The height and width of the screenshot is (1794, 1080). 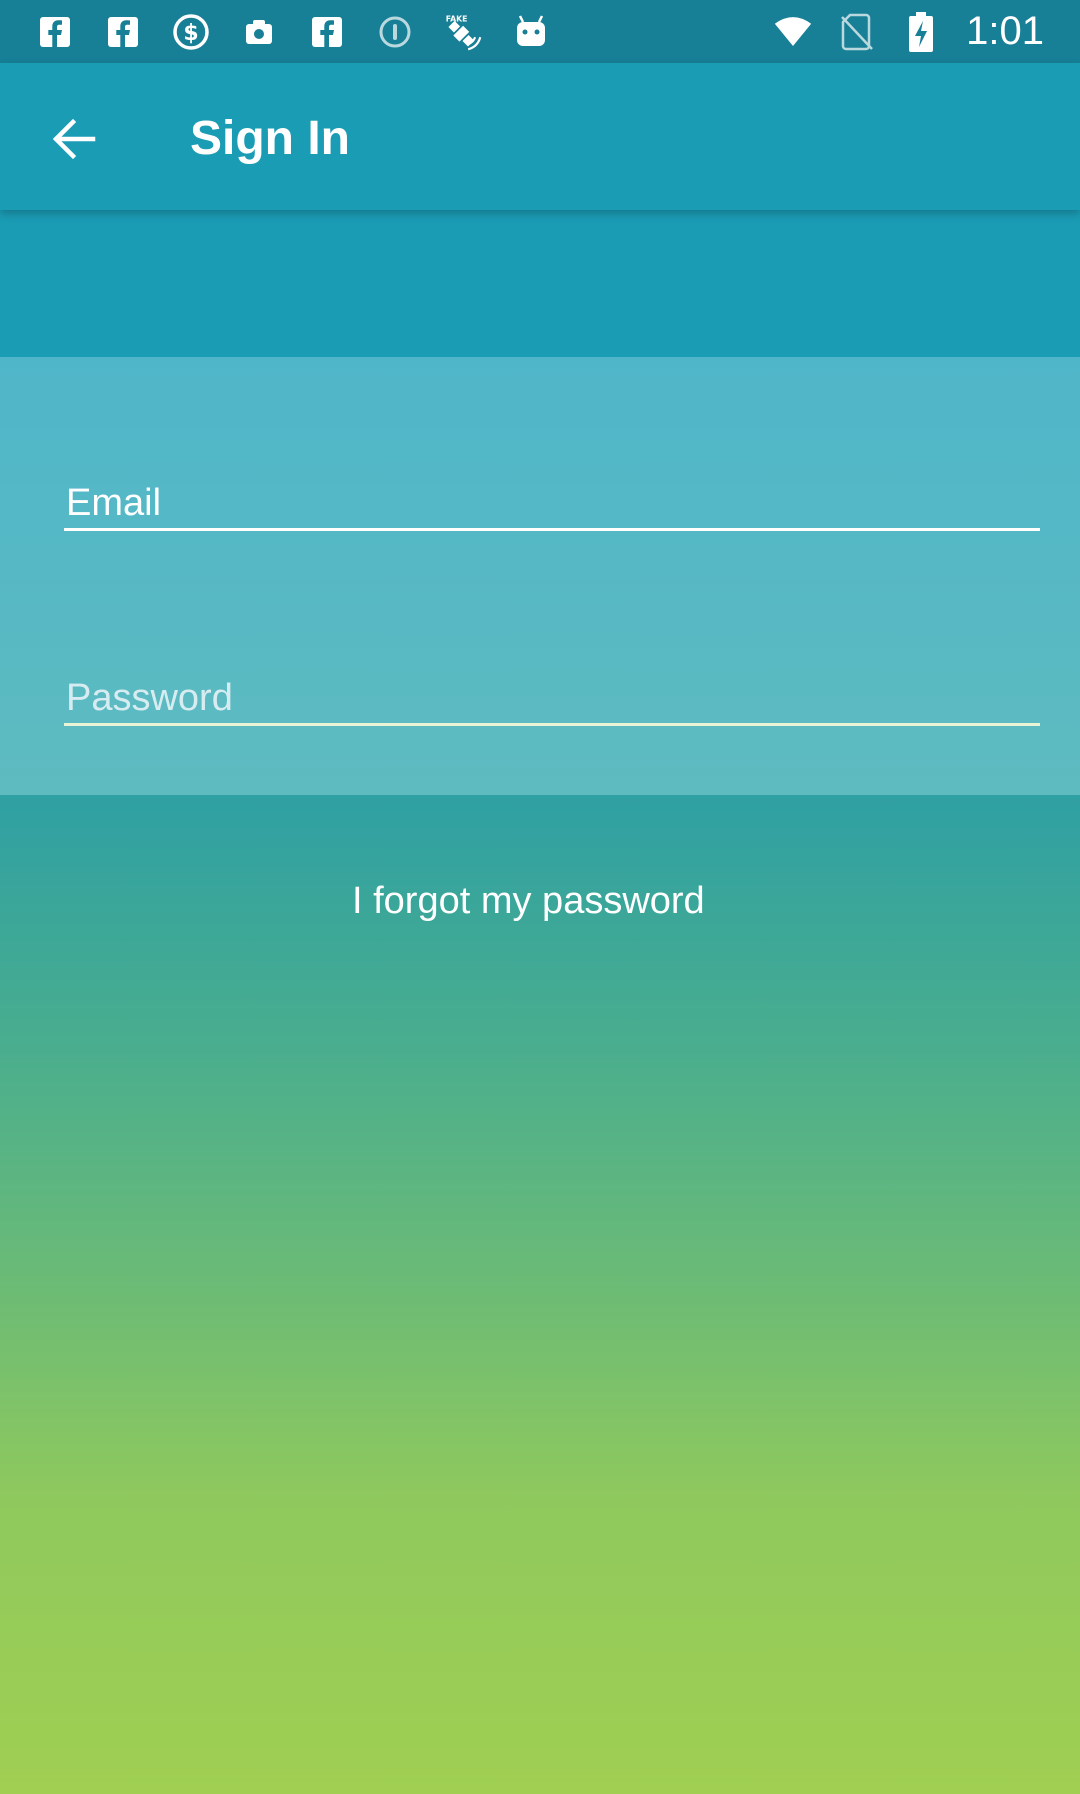 What do you see at coordinates (793, 32) in the screenshot?
I see `wifi-icon` at bounding box center [793, 32].